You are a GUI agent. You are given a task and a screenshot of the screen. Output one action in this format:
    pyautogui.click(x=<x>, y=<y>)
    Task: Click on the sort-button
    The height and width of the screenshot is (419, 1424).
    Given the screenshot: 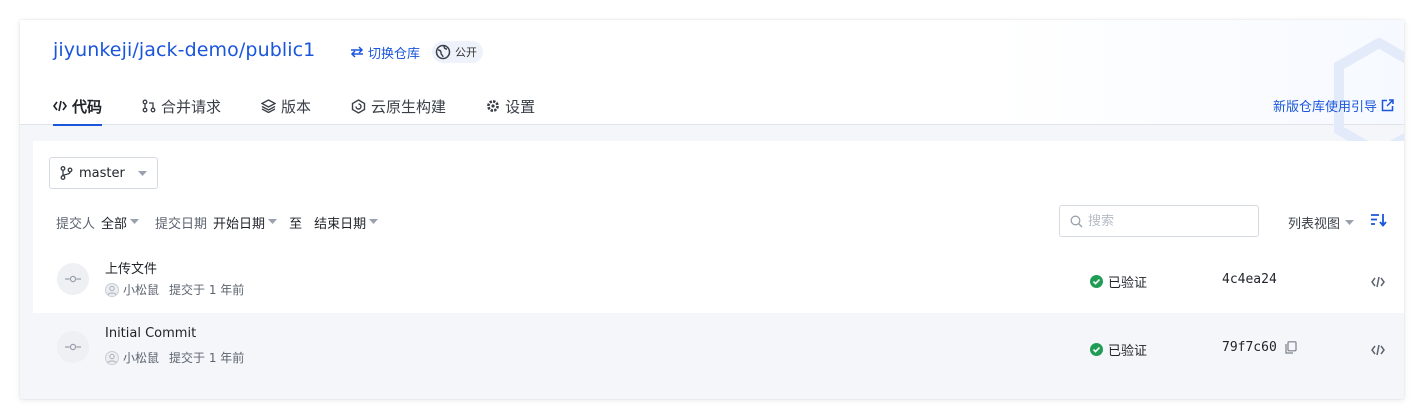 What is the action you would take?
    pyautogui.click(x=1378, y=222)
    